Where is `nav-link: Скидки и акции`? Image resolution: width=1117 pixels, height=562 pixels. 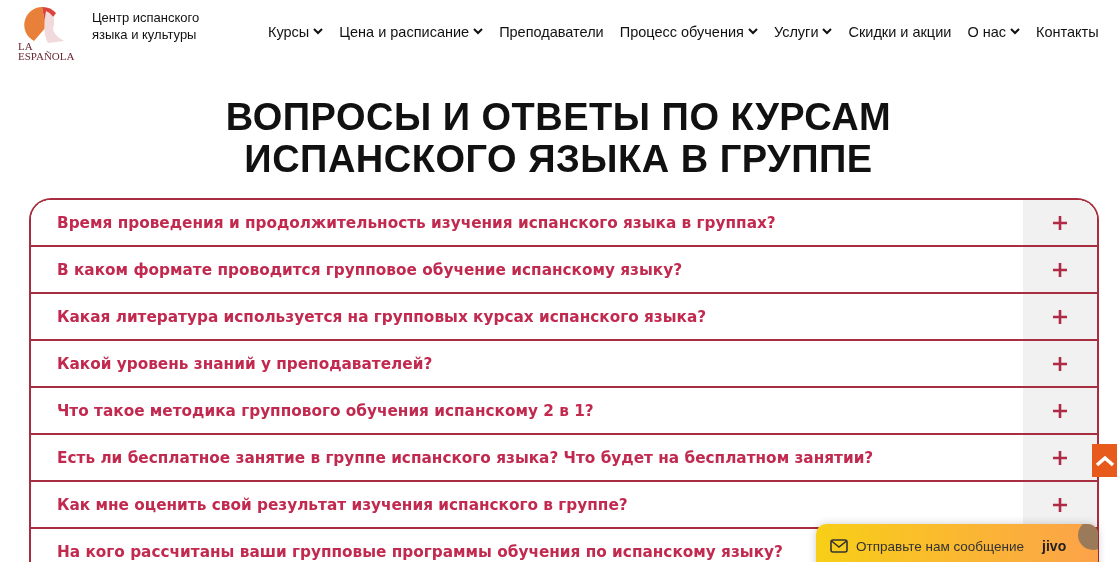 nav-link: Скидки и акции is located at coordinates (900, 31).